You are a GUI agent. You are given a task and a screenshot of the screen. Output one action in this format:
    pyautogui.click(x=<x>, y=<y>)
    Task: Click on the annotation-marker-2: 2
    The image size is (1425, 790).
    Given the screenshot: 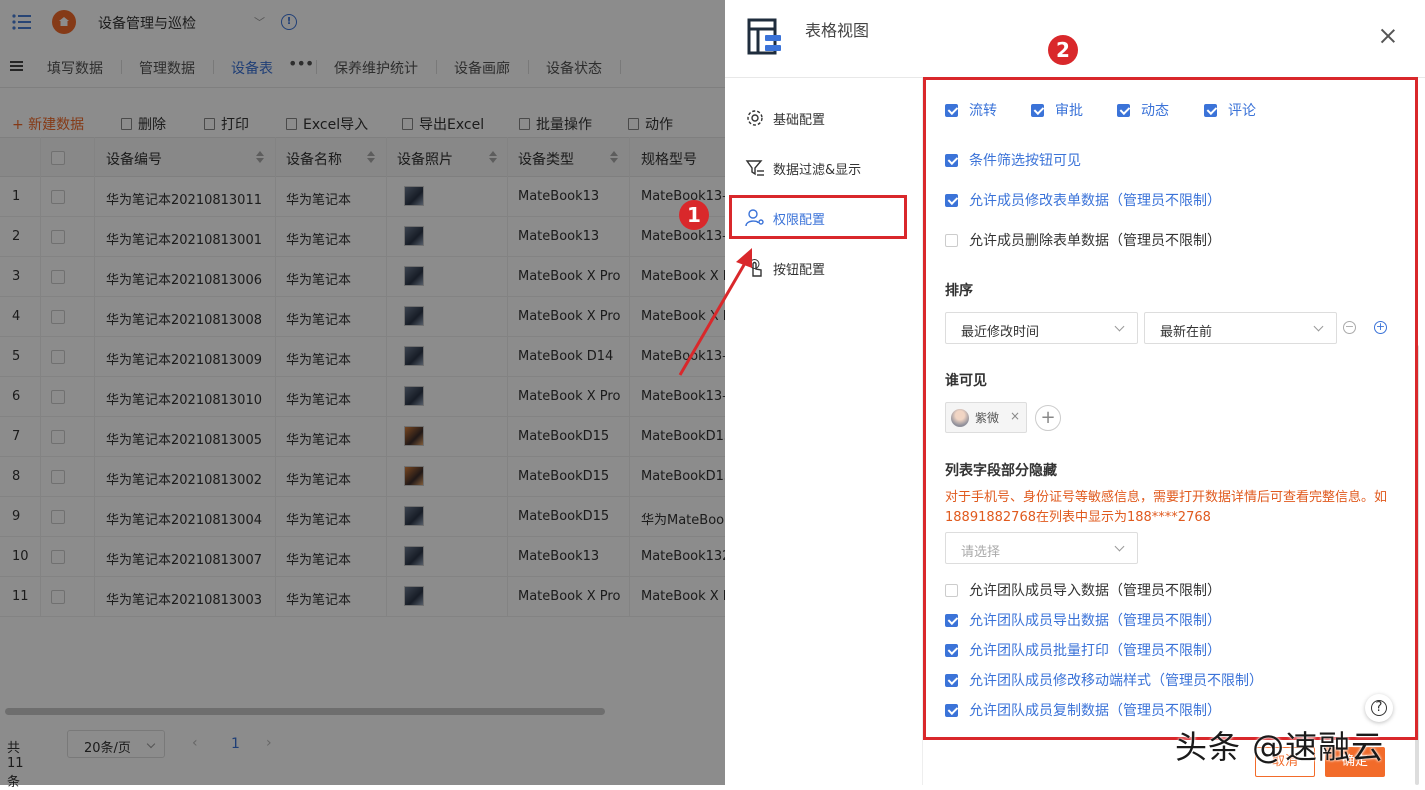 What is the action you would take?
    pyautogui.click(x=1063, y=50)
    